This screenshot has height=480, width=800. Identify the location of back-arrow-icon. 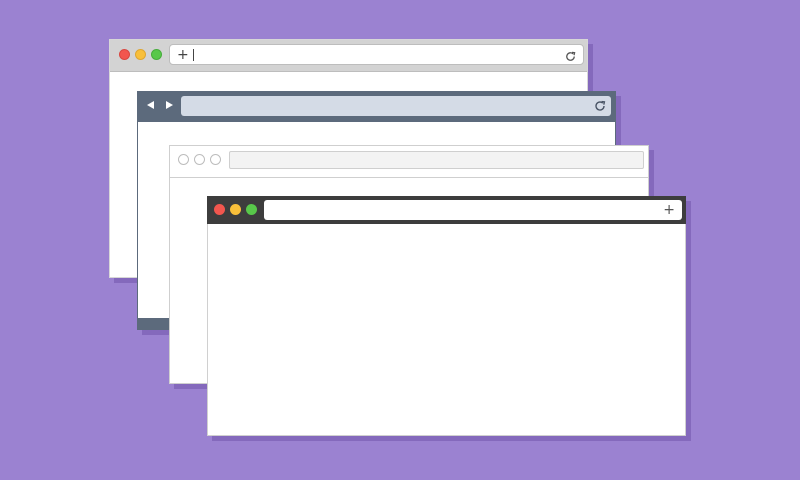
(150, 105).